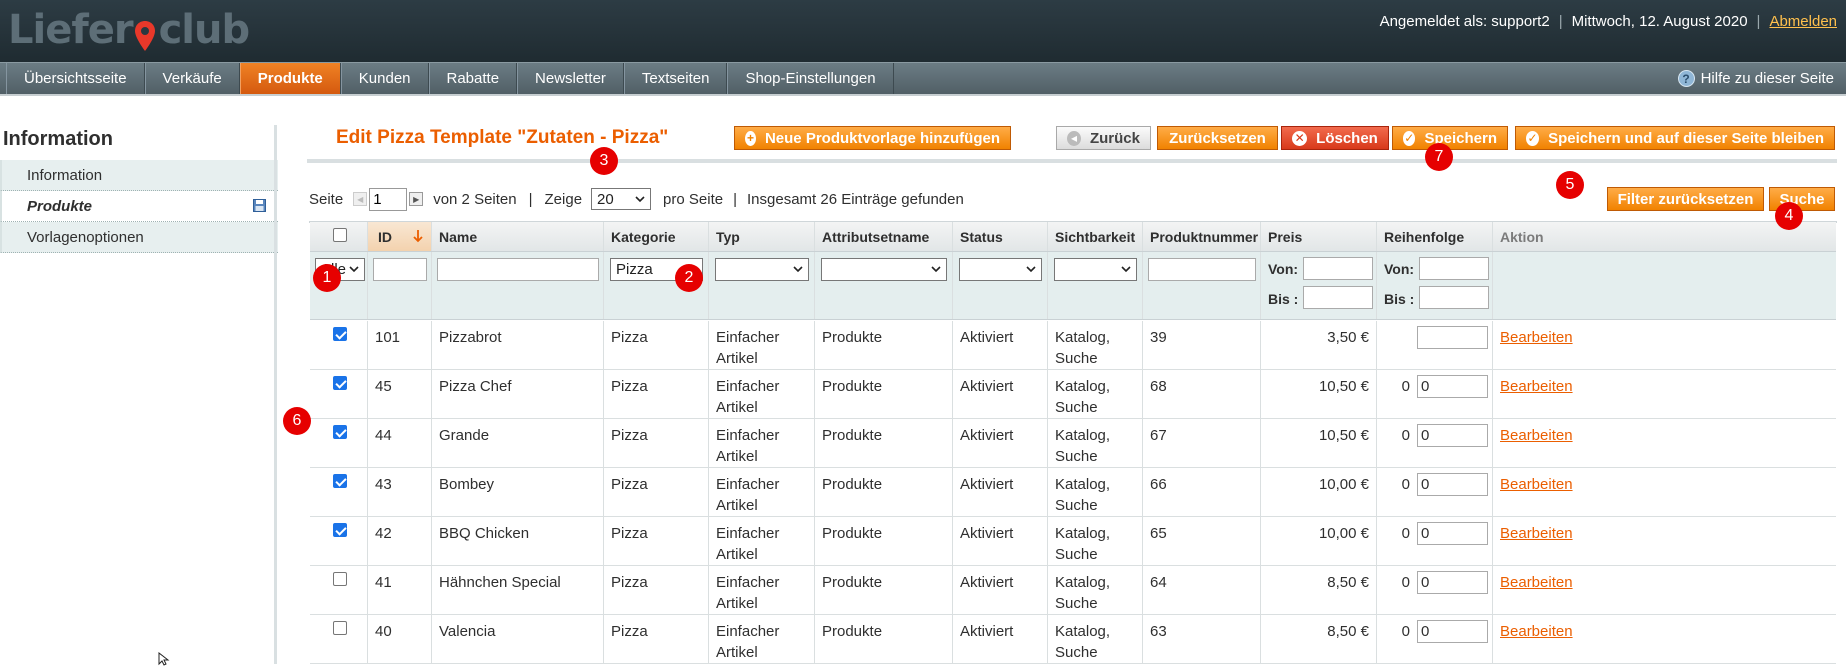  What do you see at coordinates (75, 78) in the screenshot?
I see `nav-tab: Übersichtsseite` at bounding box center [75, 78].